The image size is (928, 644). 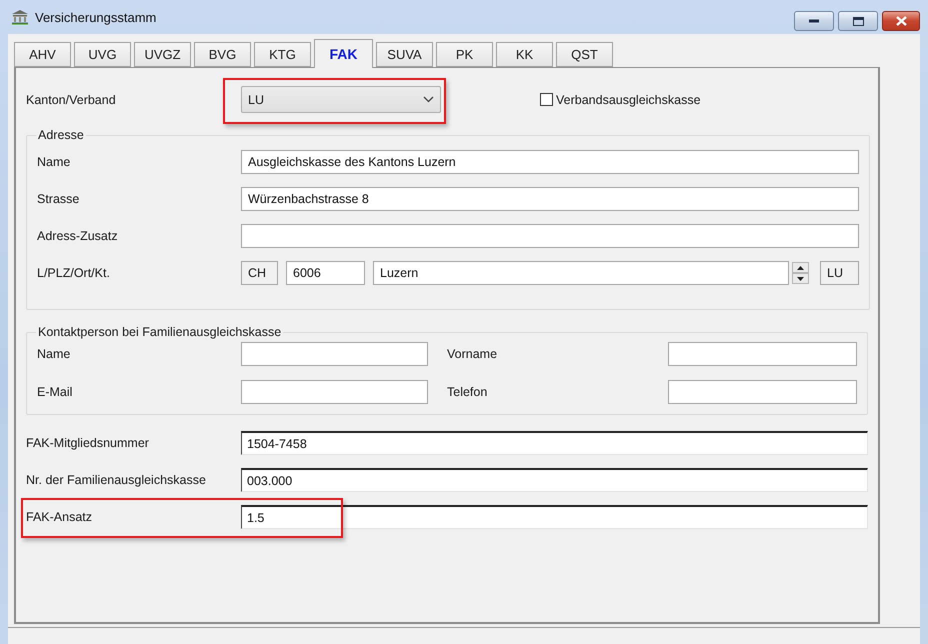 I want to click on field-label: Vorname, so click(x=472, y=354).